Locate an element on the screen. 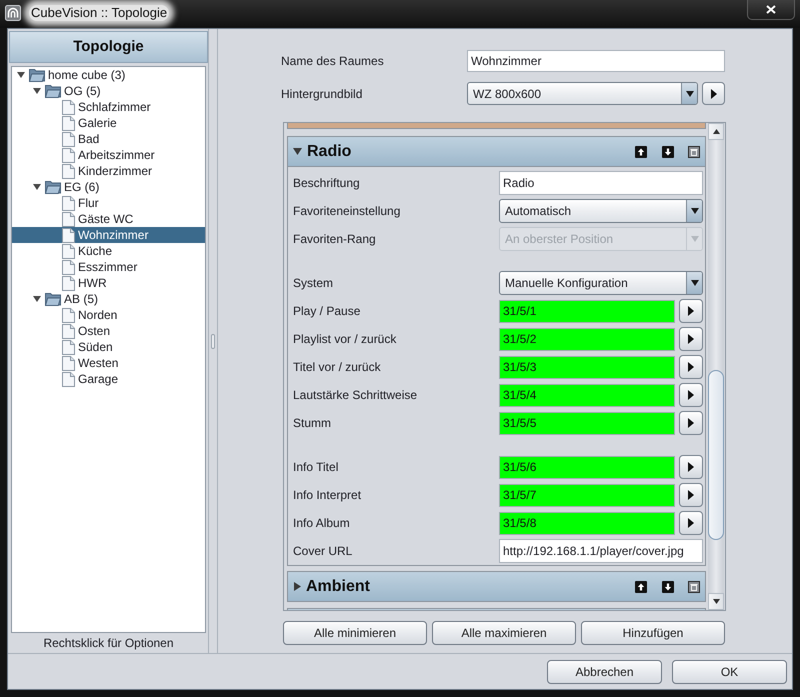 The image size is (800, 697). field-label: Cover URL is located at coordinates (323, 551).